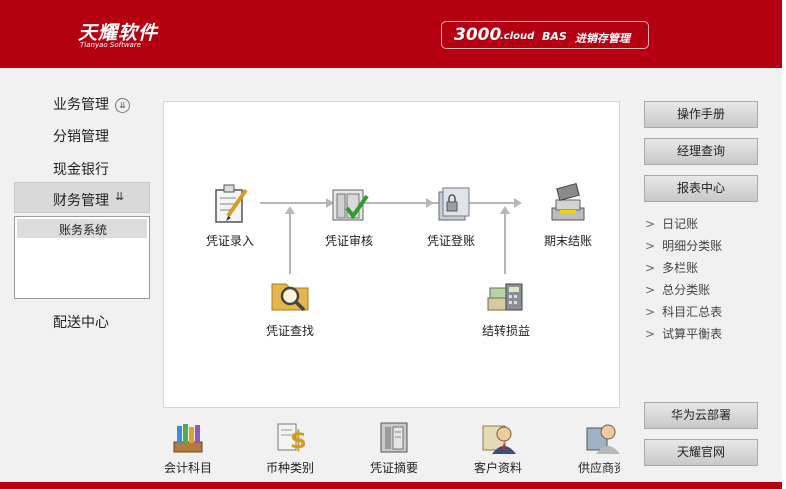  Describe the element at coordinates (603, 439) in the screenshot. I see `supplier-info-icon` at that location.